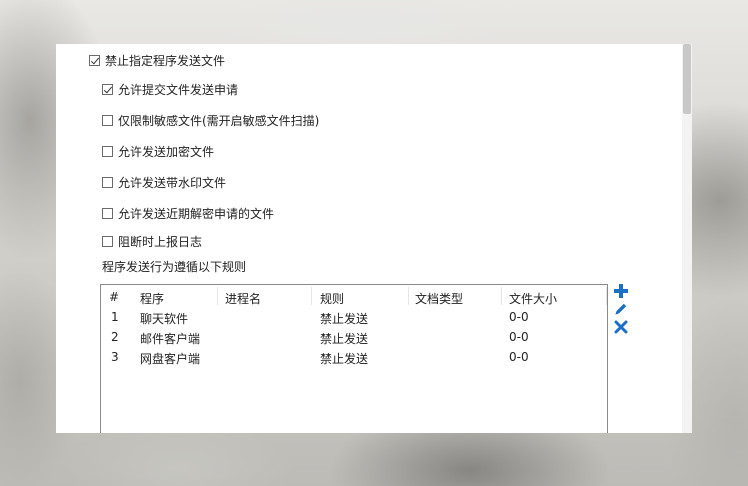 This screenshot has width=748, height=486. I want to click on option-report-log: 阻断时上报日志, so click(152, 241).